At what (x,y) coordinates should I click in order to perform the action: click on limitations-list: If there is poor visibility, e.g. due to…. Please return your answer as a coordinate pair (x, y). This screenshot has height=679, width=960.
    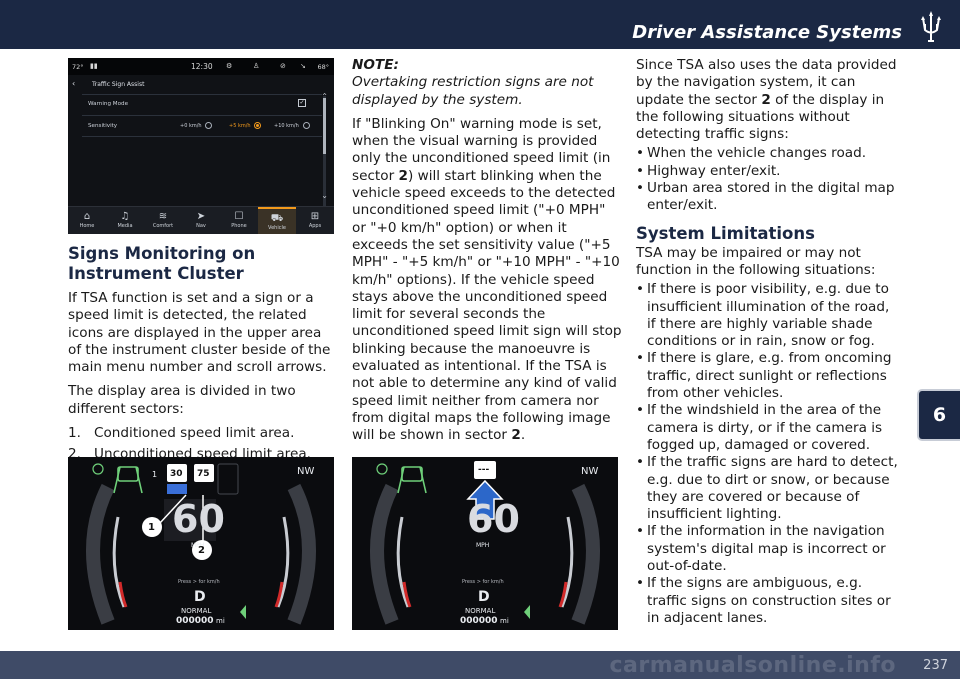
    Looking at the image, I should click on (767, 454).